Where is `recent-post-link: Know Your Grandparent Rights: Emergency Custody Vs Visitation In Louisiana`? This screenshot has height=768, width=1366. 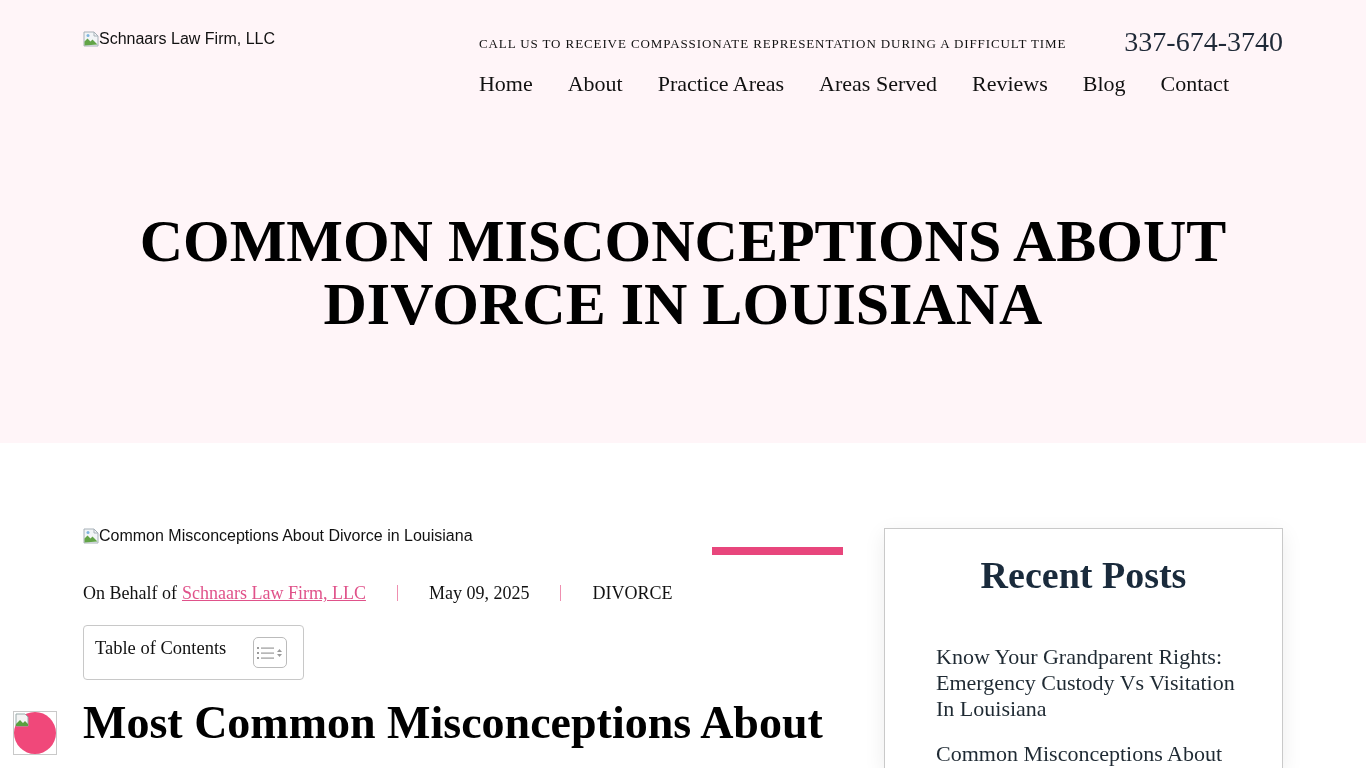 recent-post-link: Know Your Grandparent Rights: Emergency Custody Vs Visitation In Louisiana is located at coordinates (1092, 683).